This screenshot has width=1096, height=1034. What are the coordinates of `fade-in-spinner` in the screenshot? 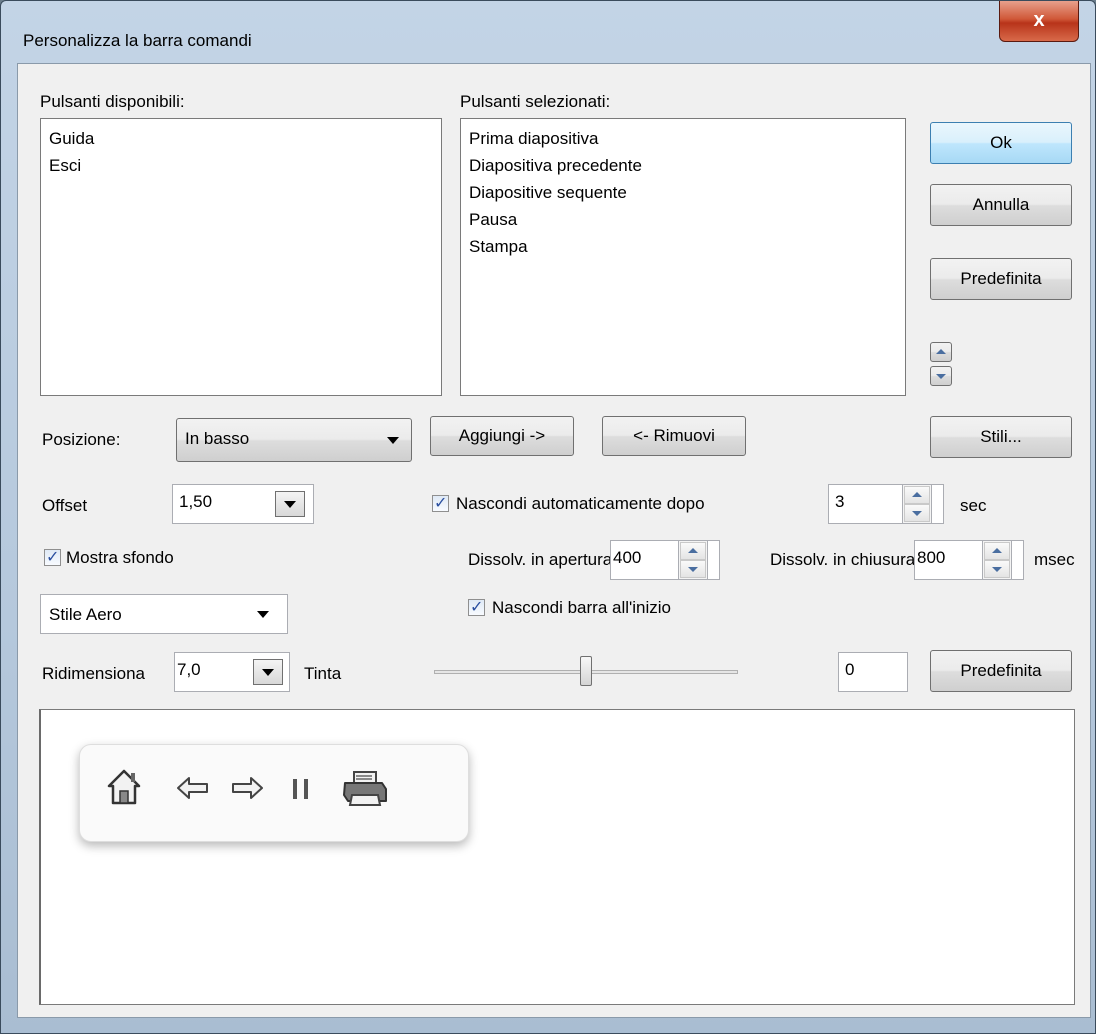 It's located at (693, 560).